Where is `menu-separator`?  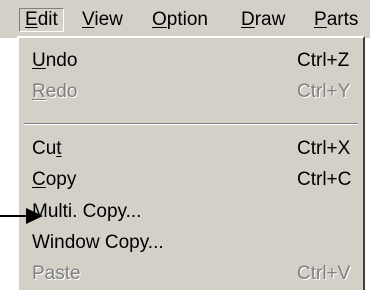
menu-separator is located at coordinates (191, 124).